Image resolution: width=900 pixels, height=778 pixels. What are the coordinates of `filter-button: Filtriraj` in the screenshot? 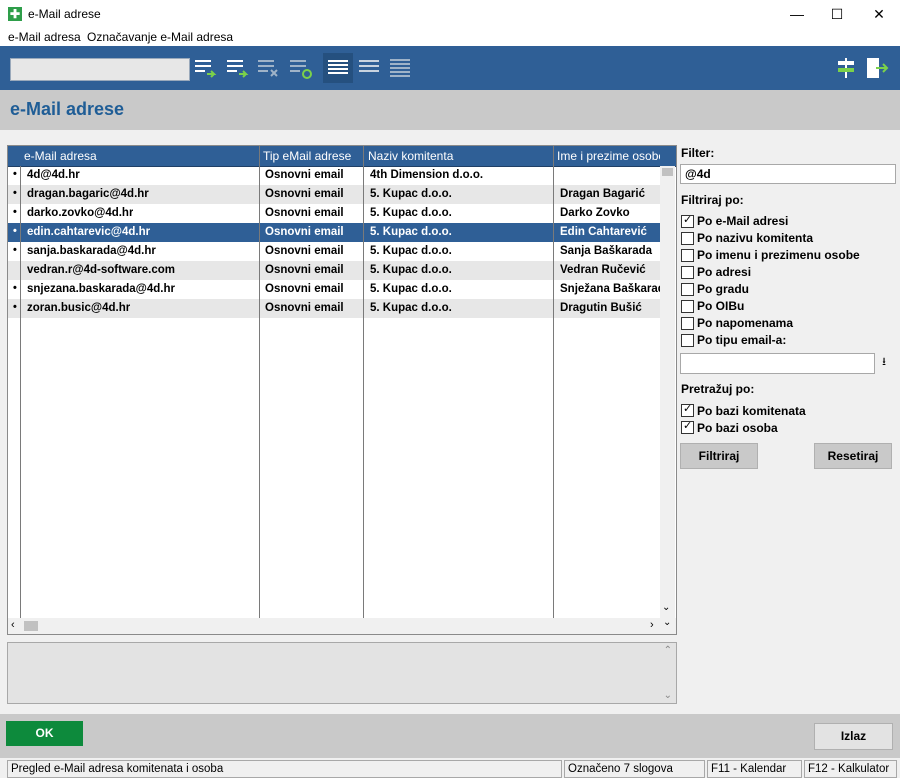 It's located at (719, 456).